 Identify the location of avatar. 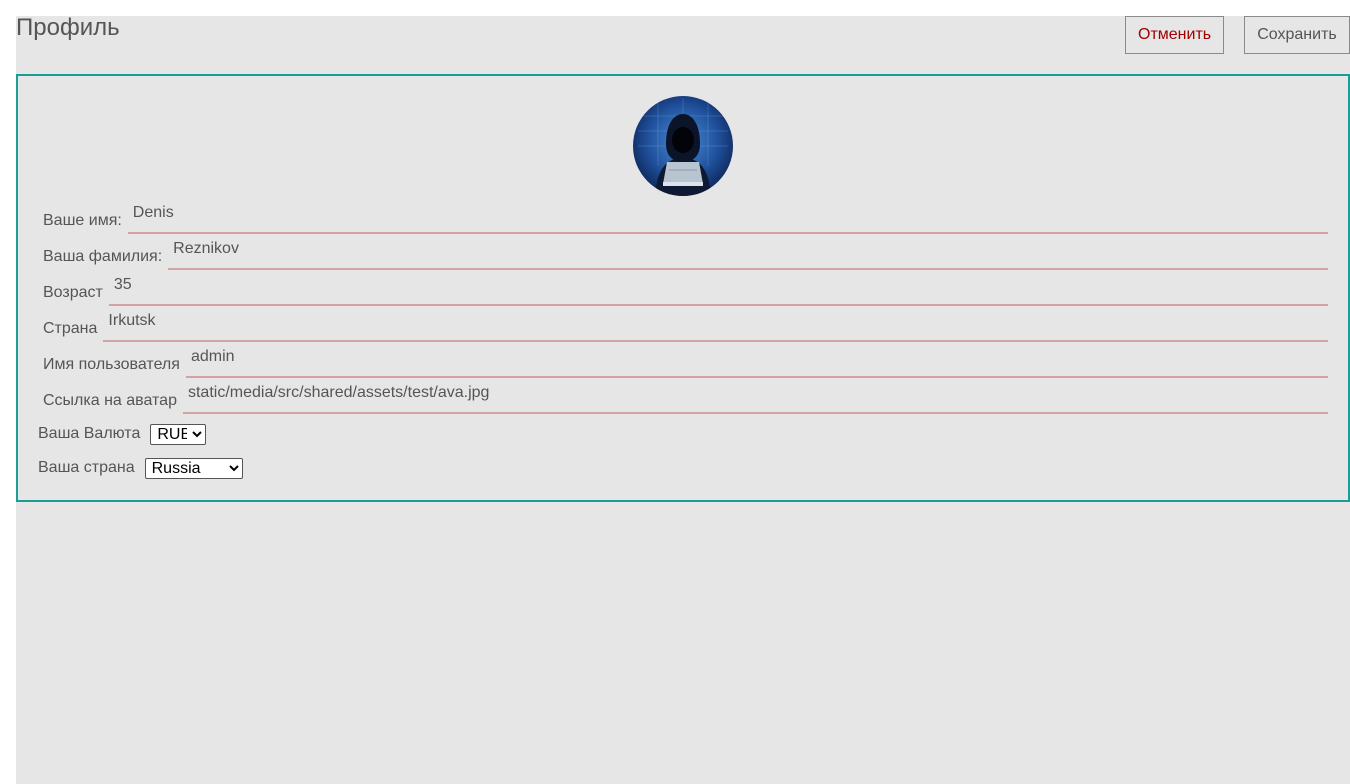
(683, 146).